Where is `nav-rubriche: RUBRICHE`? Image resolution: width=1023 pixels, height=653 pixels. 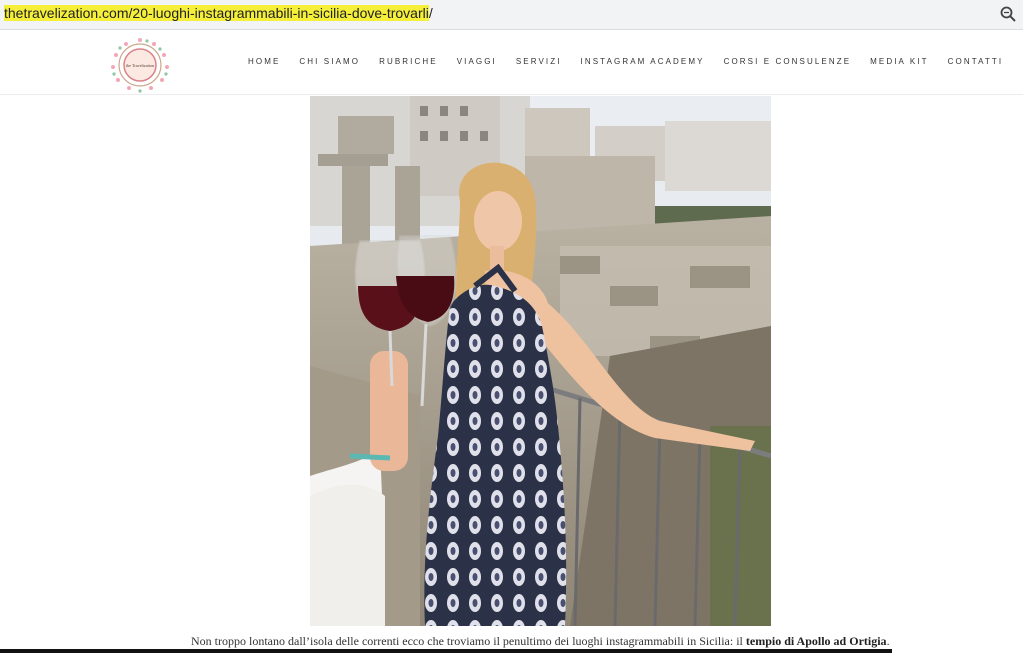 nav-rubriche: RUBRICHE is located at coordinates (408, 61).